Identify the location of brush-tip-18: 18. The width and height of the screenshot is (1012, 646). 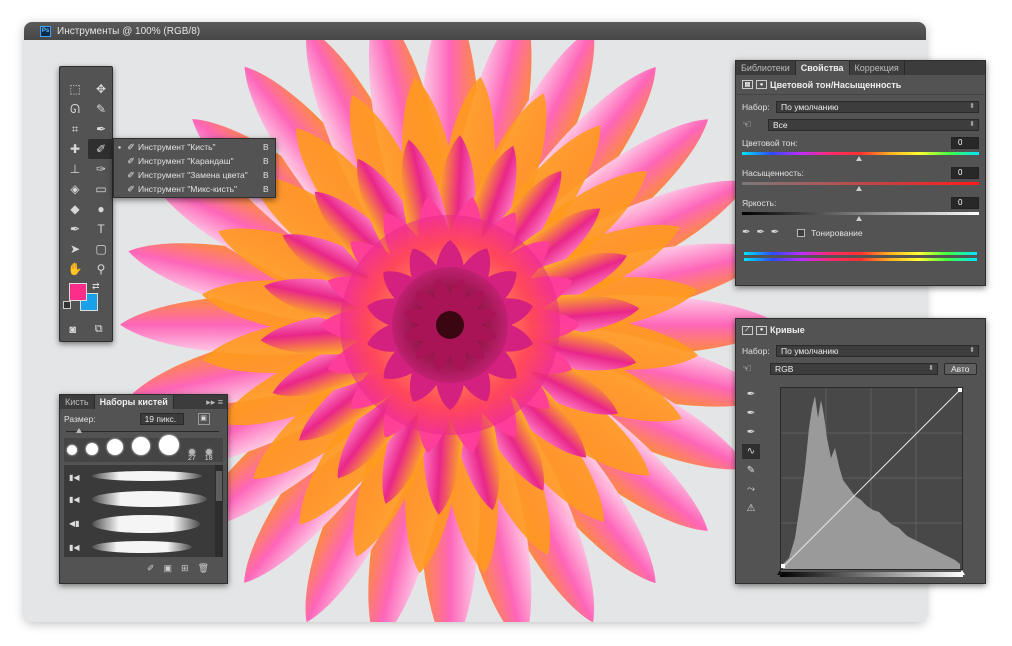
(209, 455).